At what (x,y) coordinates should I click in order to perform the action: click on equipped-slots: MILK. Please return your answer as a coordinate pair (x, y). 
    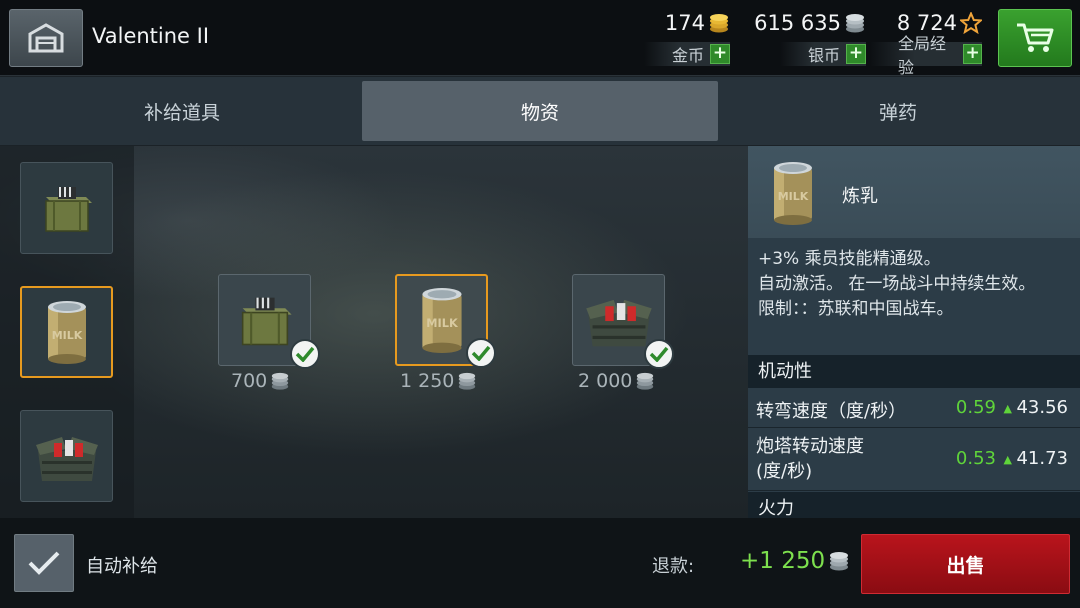
    Looking at the image, I should click on (67, 332).